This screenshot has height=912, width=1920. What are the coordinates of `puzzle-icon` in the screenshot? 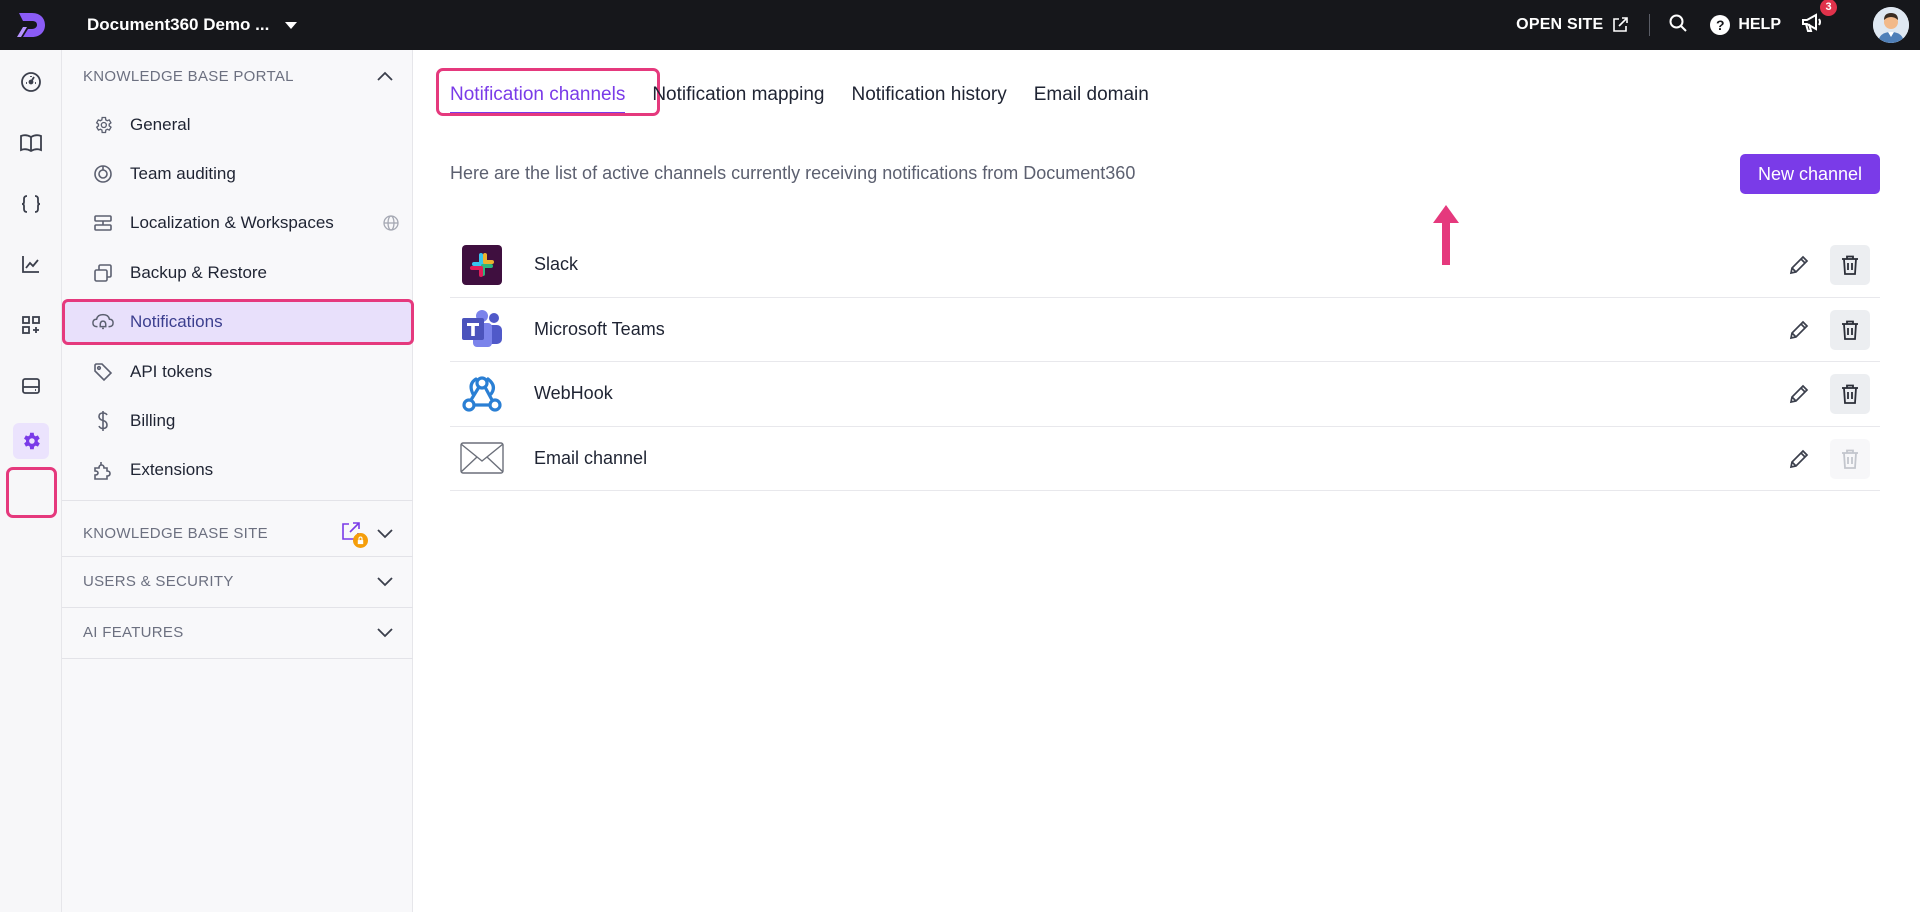 It's located at (103, 470).